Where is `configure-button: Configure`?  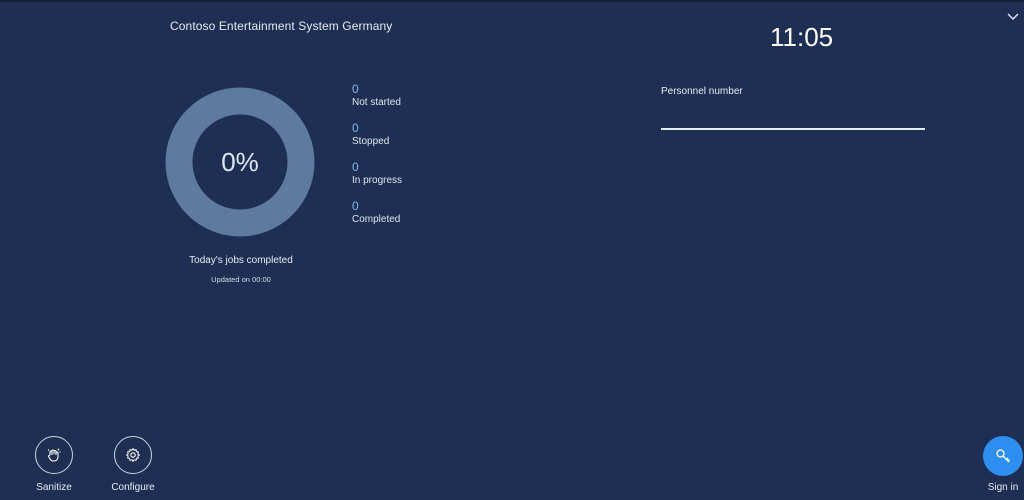 configure-button: Configure is located at coordinates (133, 464).